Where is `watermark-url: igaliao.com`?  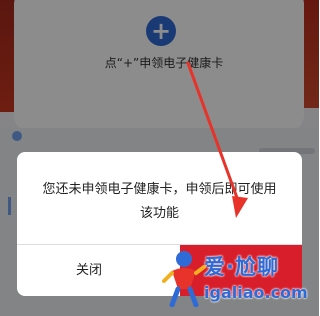 watermark-url: igaliao.com is located at coordinates (256, 292).